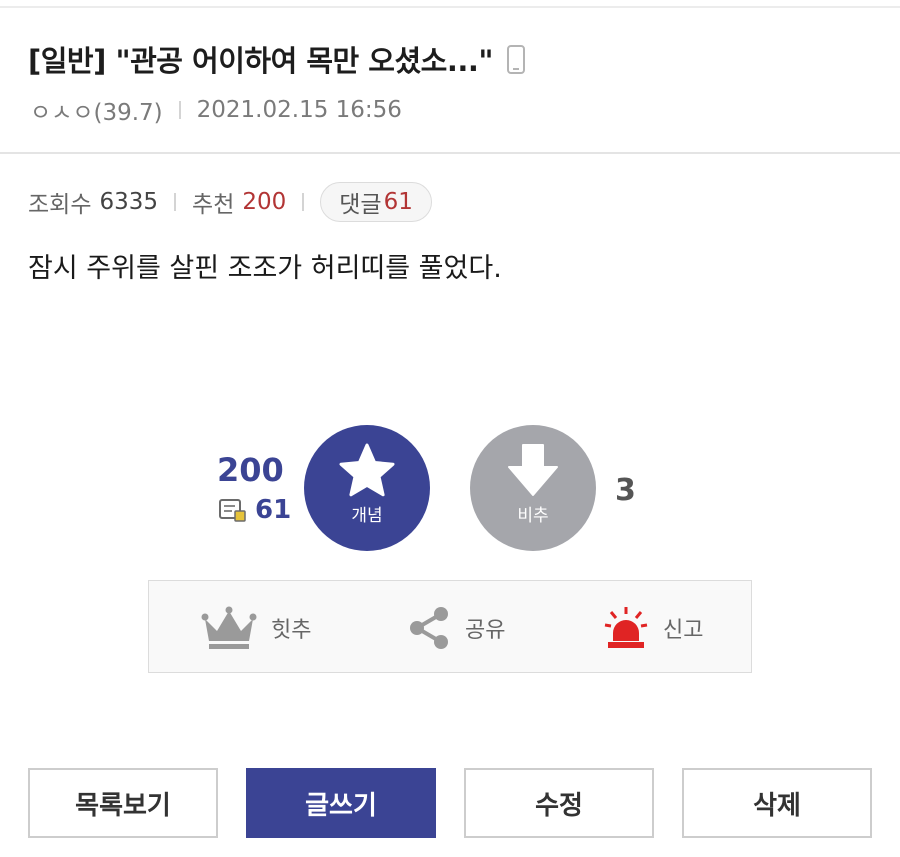 The width and height of the screenshot is (900, 857). I want to click on star-icon, so click(367, 470).